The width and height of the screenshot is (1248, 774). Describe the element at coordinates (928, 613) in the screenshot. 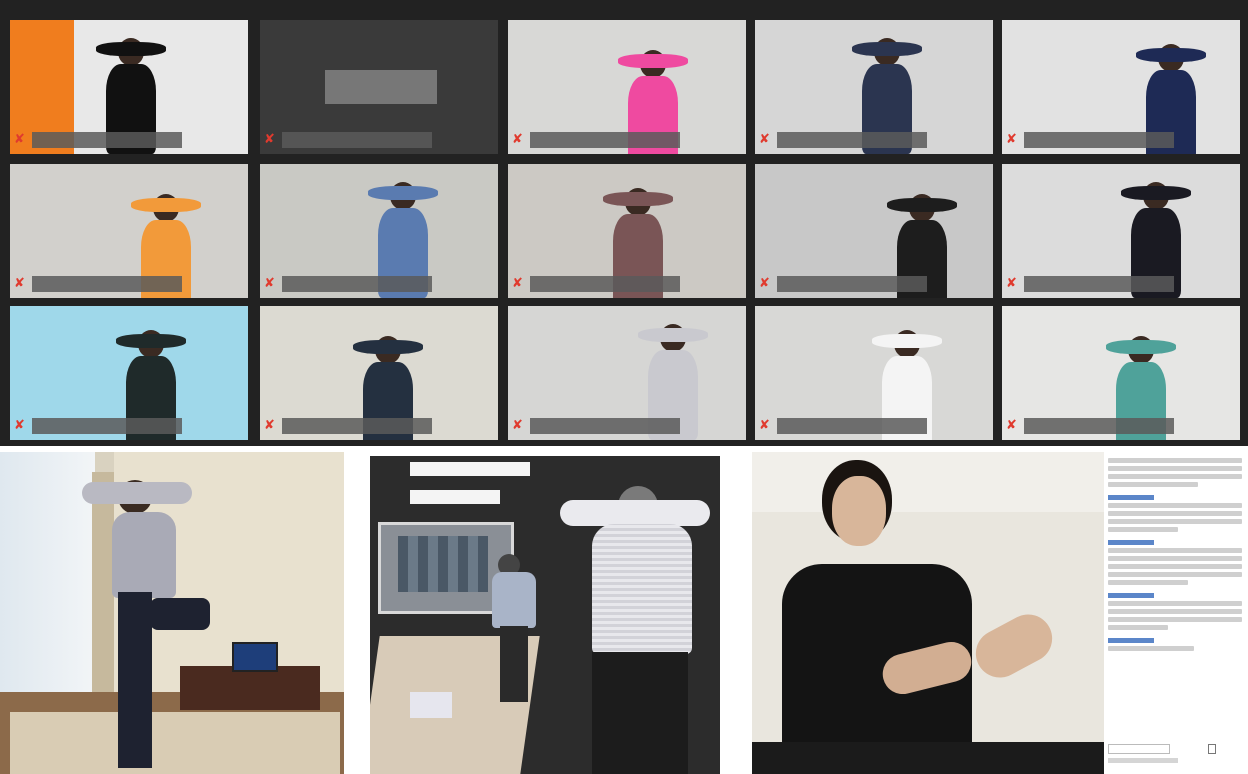

I see `trainer-video-screenshot` at that location.